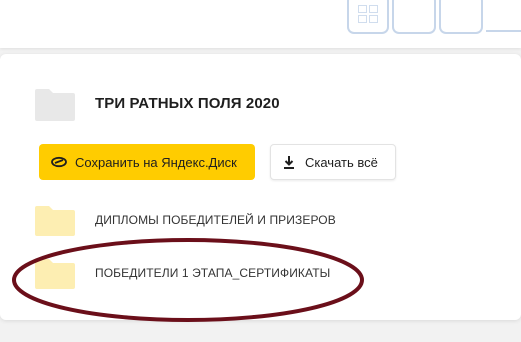 The width and height of the screenshot is (521, 342). I want to click on download-all-button: Скачать всё, so click(333, 162).